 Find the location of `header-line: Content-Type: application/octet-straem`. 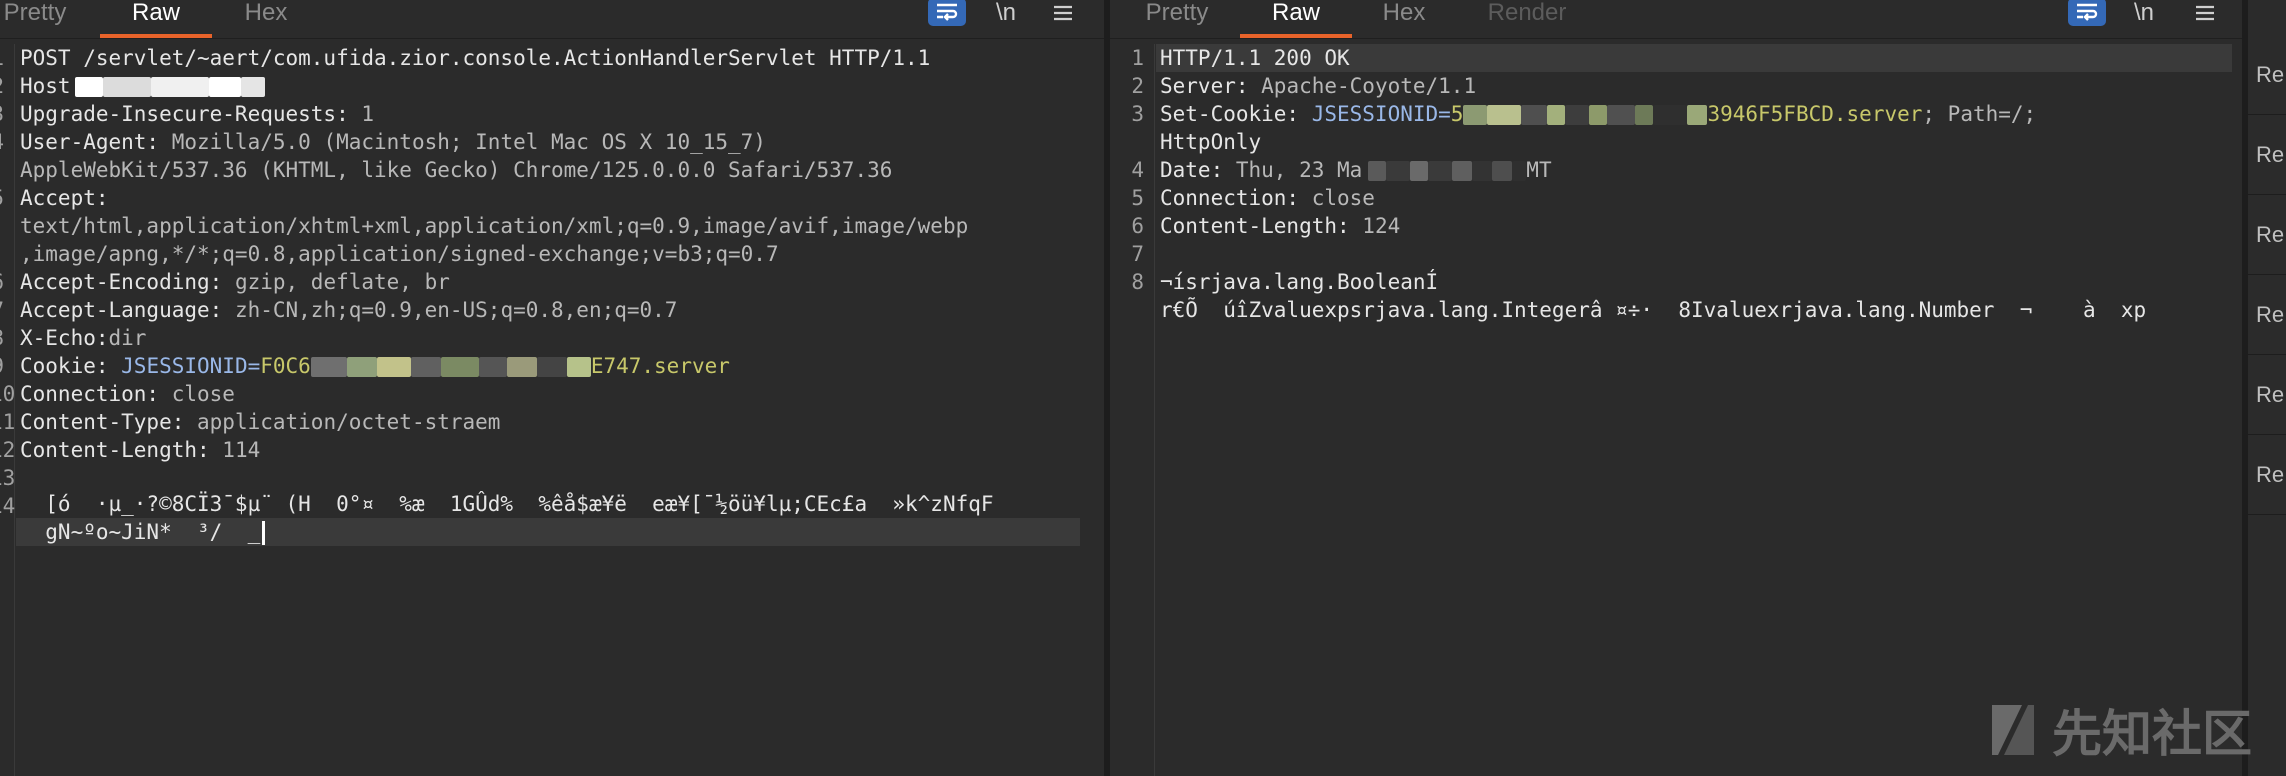

header-line: Content-Type: application/octet-straem is located at coordinates (260, 422).